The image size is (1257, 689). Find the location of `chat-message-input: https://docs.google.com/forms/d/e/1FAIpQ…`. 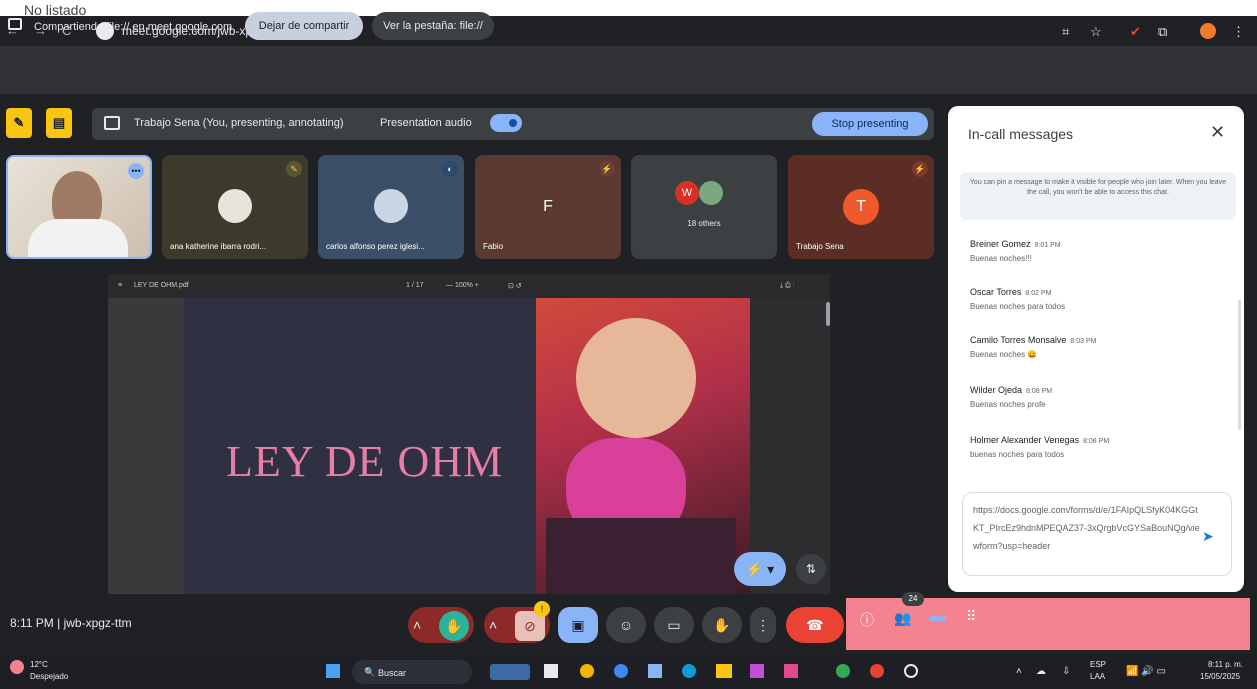

chat-message-input: https://docs.google.com/forms/d/e/1FAIpQ… is located at coordinates (1097, 534).